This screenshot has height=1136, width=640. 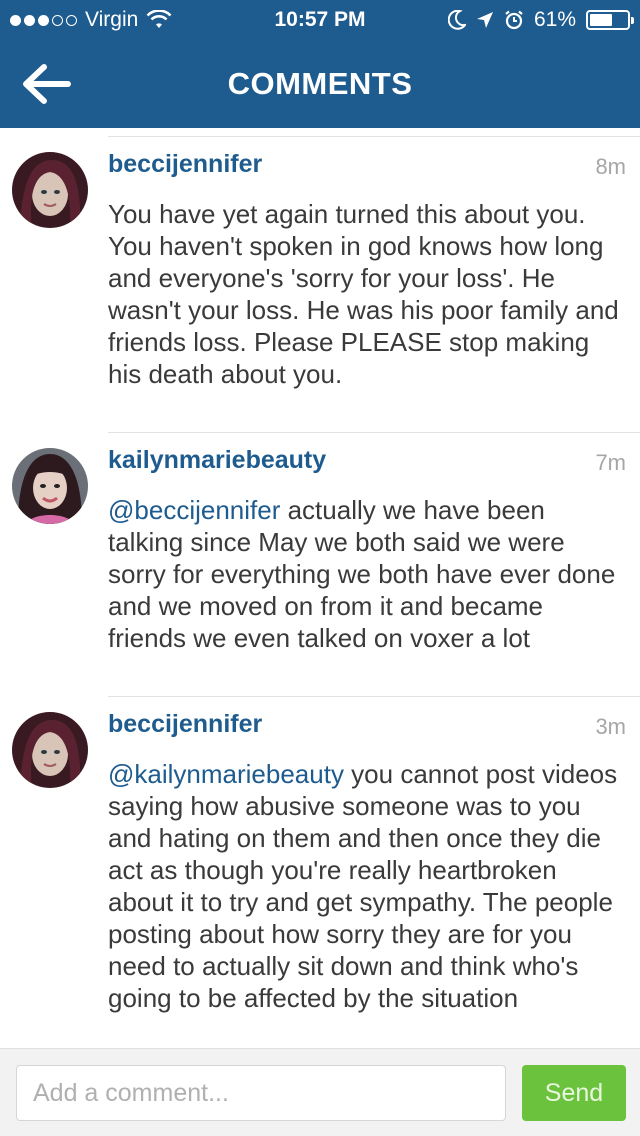 What do you see at coordinates (574, 1093) in the screenshot?
I see `send-button: Send` at bounding box center [574, 1093].